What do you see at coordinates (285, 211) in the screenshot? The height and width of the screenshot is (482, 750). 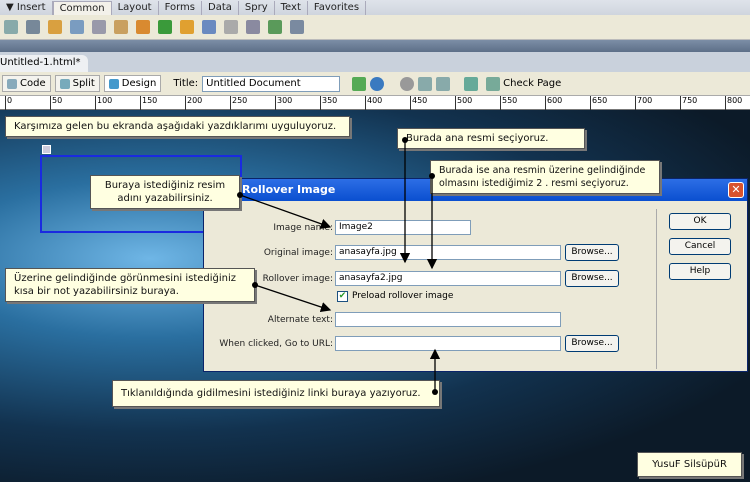 I see `arrow-image-name` at bounding box center [285, 211].